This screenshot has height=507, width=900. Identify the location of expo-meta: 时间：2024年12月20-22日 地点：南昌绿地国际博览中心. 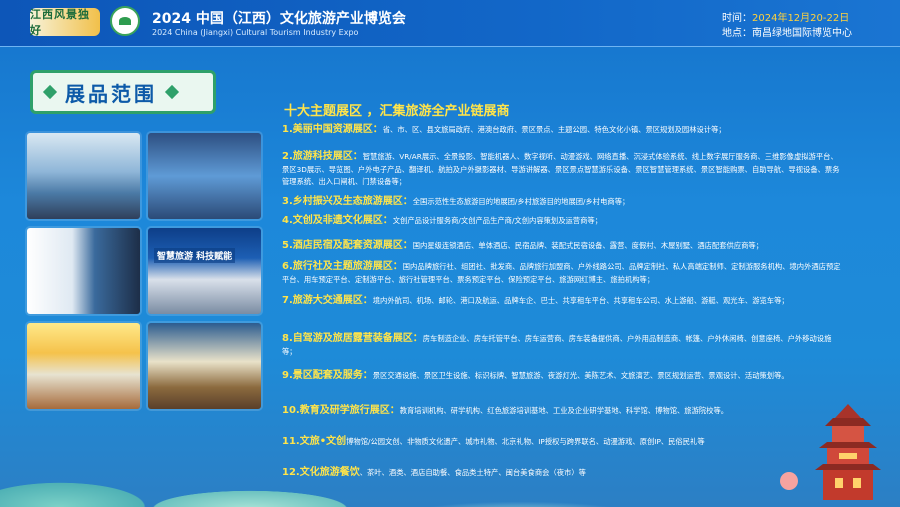
(787, 26).